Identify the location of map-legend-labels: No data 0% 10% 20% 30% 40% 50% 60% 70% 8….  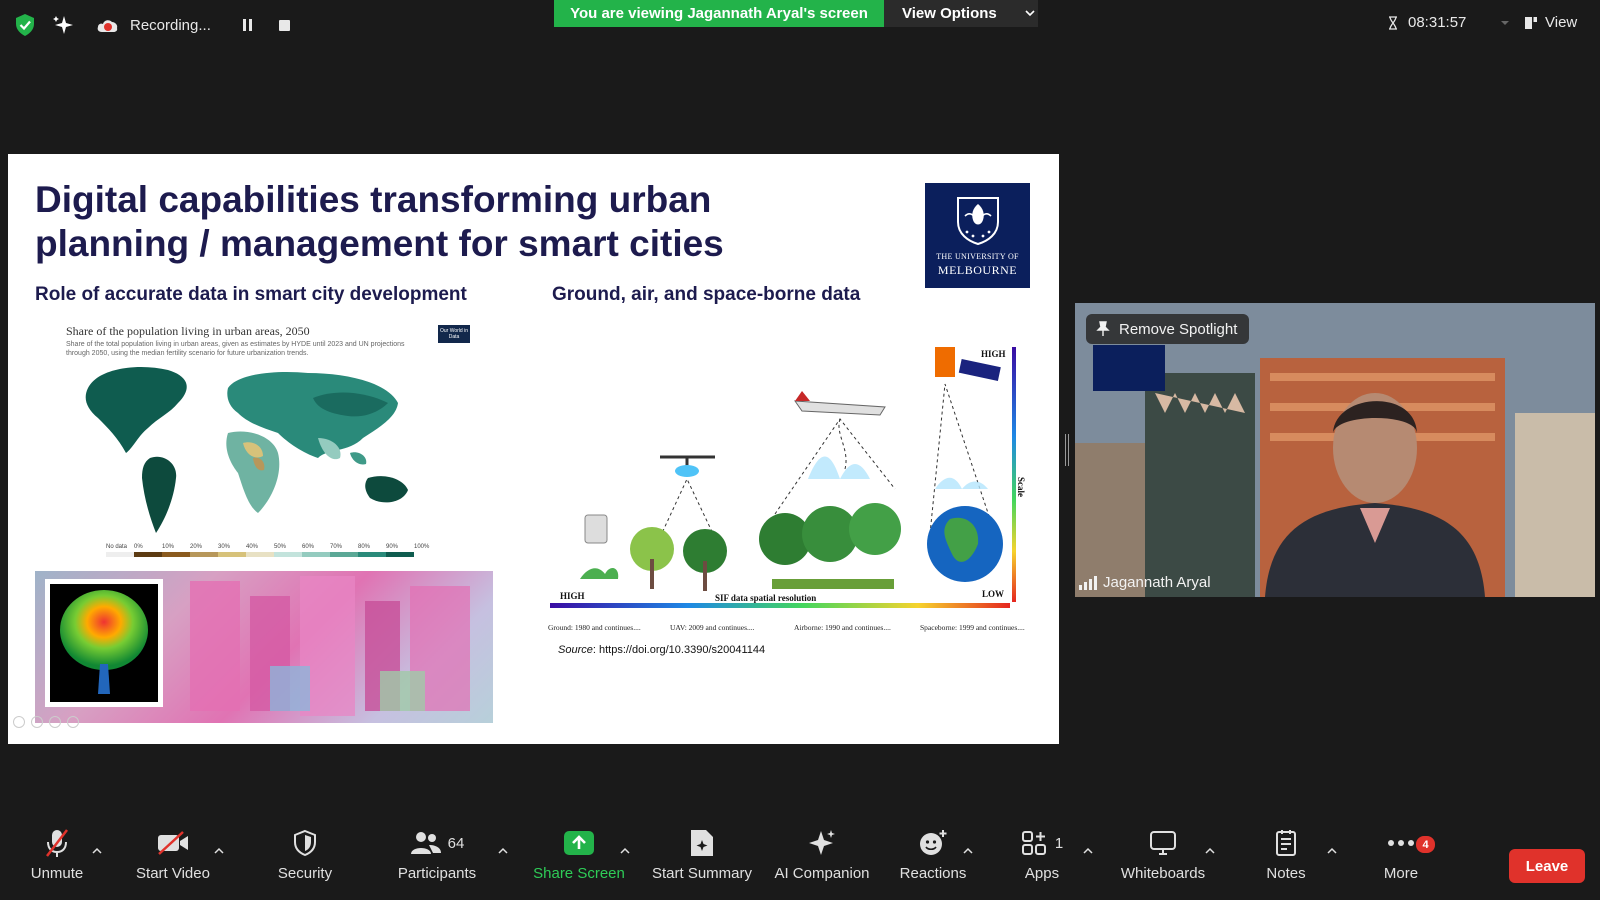
(268, 547).